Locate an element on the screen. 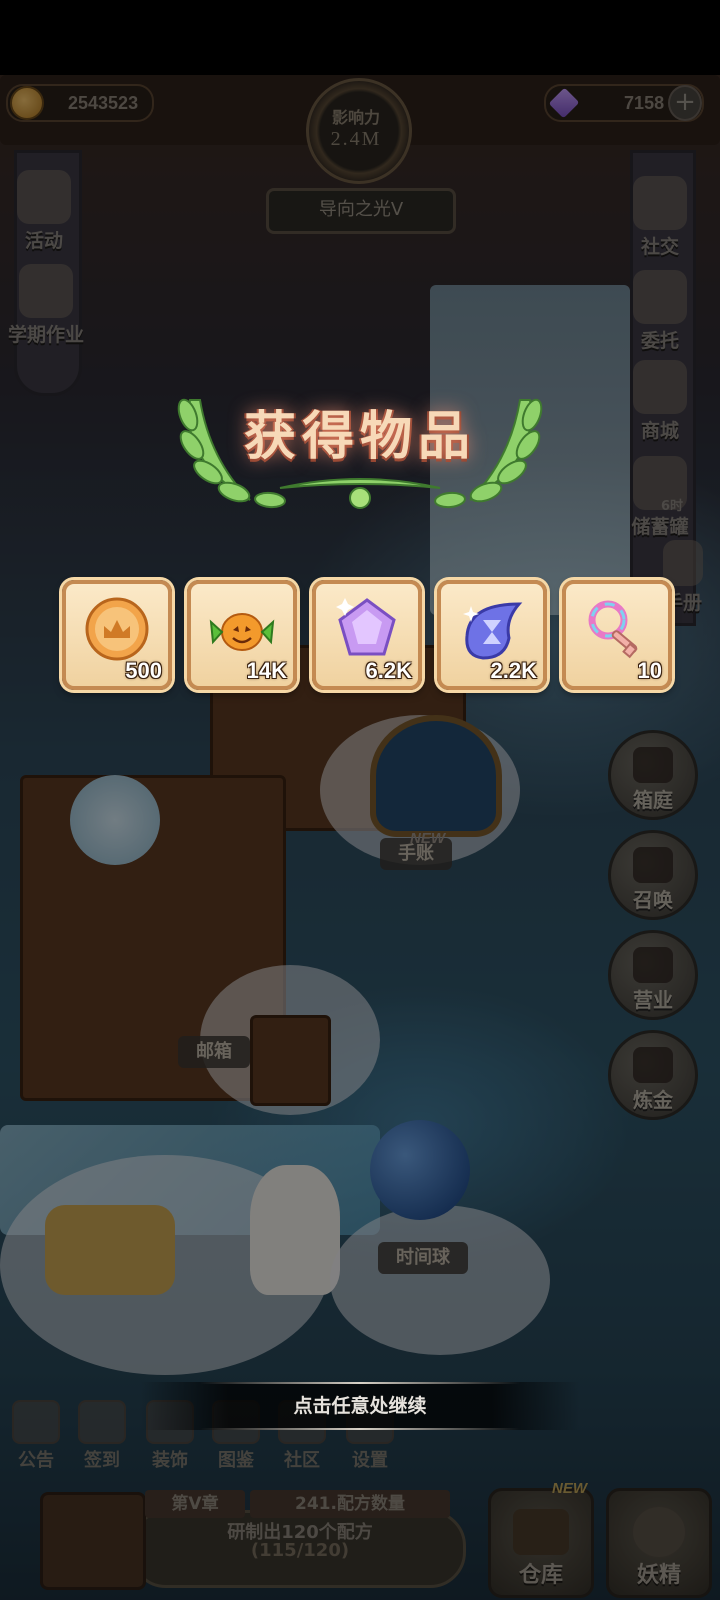 This screenshot has height=1600, width=720. reward-item: 500 is located at coordinates (117, 635).